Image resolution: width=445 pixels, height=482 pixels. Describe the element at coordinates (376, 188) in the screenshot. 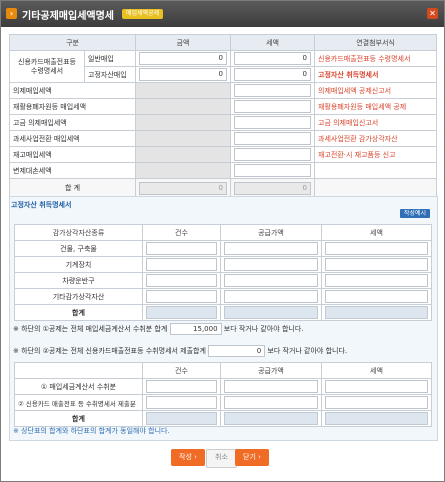

I see `total-attachment-empty` at that location.